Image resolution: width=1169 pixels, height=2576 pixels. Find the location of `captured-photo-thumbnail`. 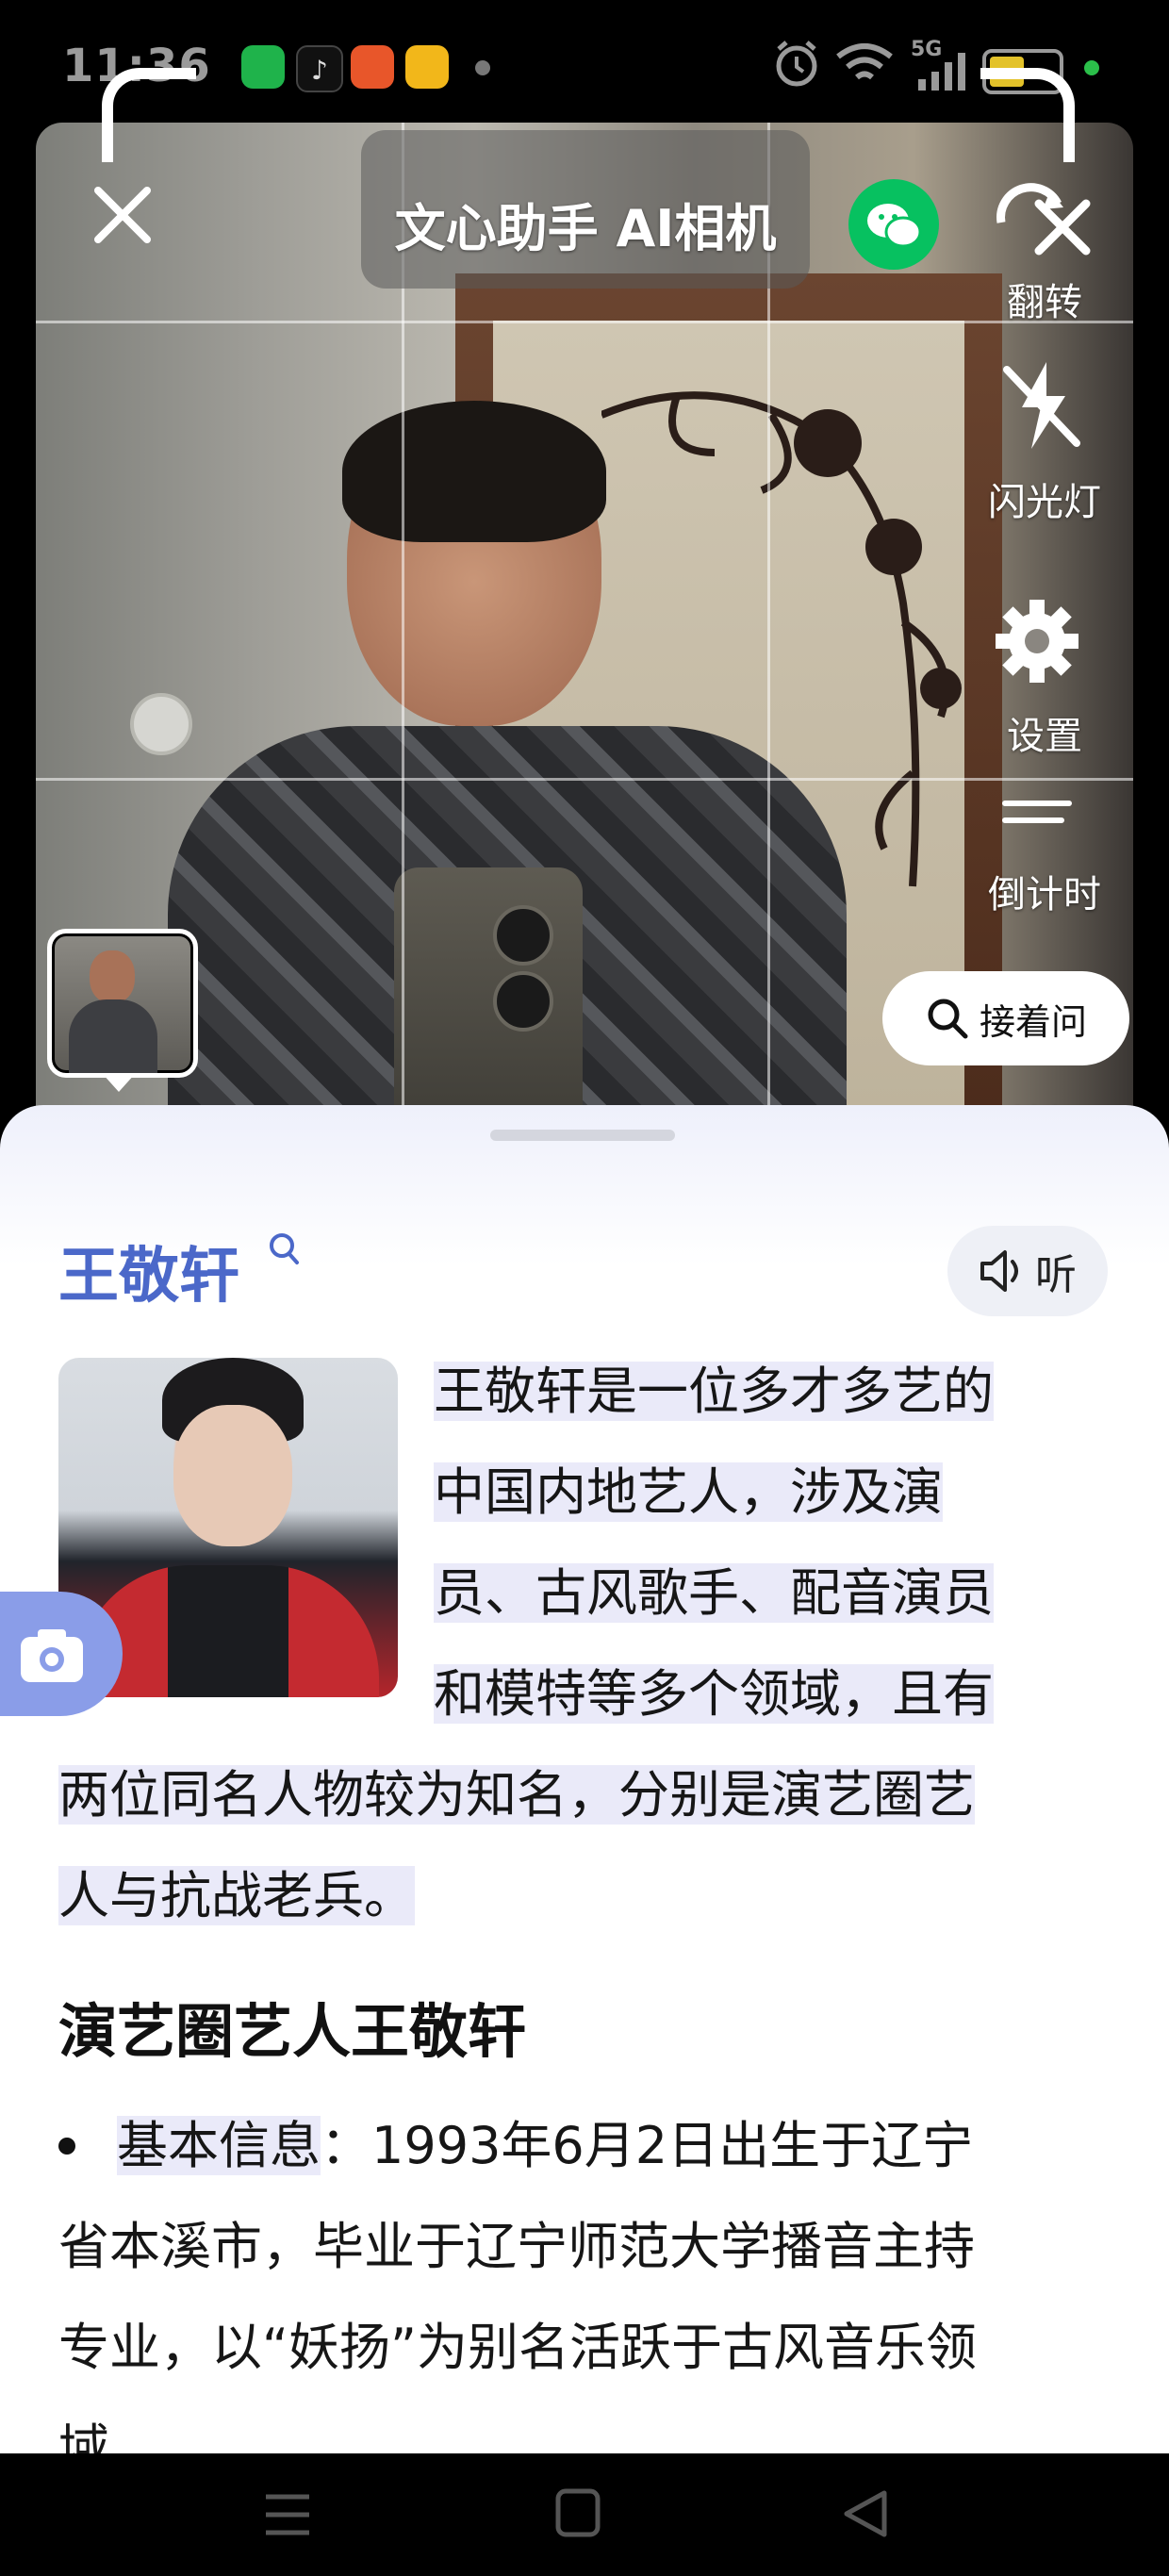

captured-photo-thumbnail is located at coordinates (122, 1003).